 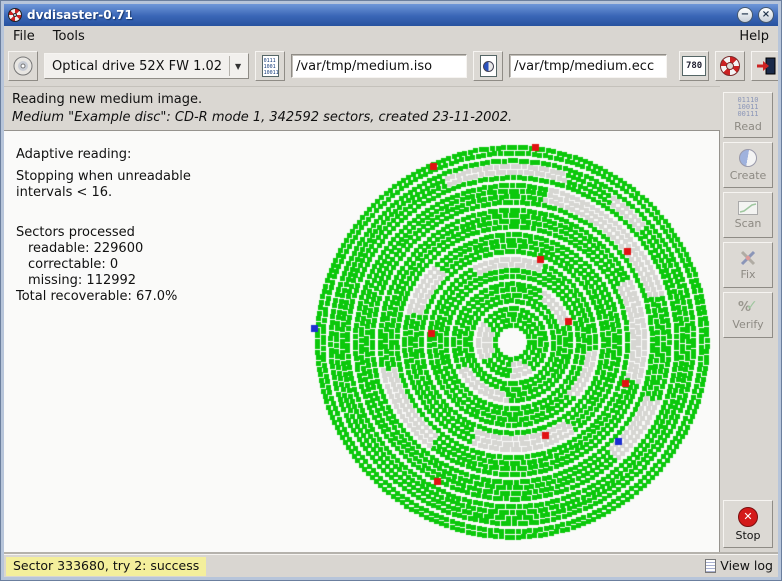 I want to click on menubar: File Tools Help, so click(x=391, y=36).